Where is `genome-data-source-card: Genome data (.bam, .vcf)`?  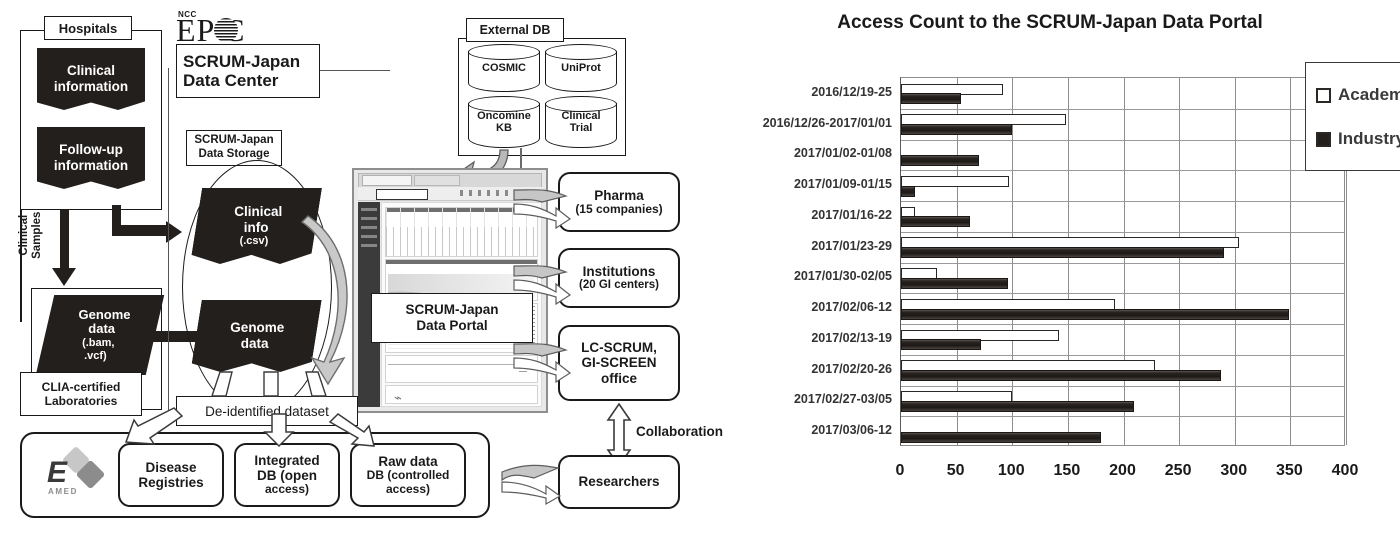 genome-data-source-card: Genome data (.bam, .vcf) is located at coordinates (100, 335).